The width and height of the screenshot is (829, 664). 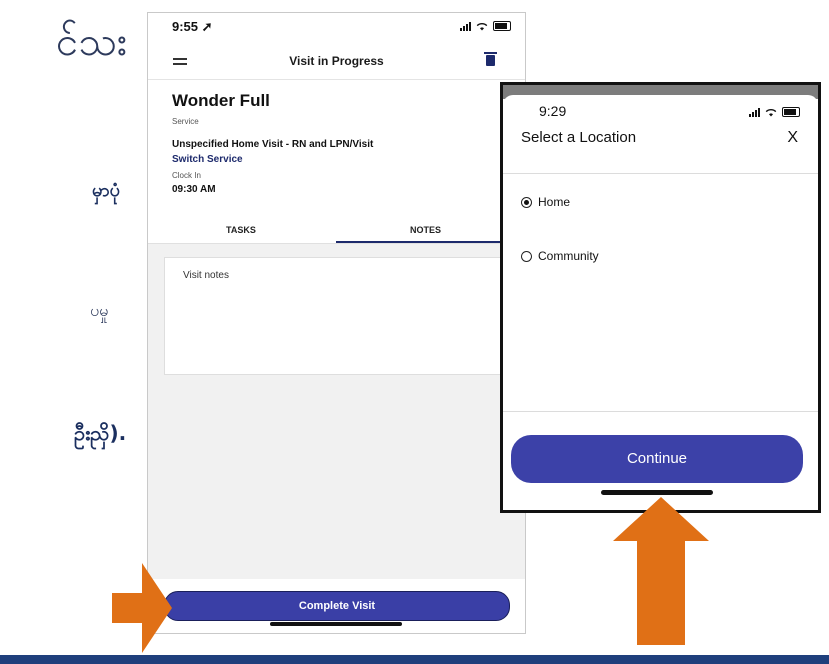 What do you see at coordinates (336, 29) in the screenshot?
I see `status-bar: 9:55 ➚` at bounding box center [336, 29].